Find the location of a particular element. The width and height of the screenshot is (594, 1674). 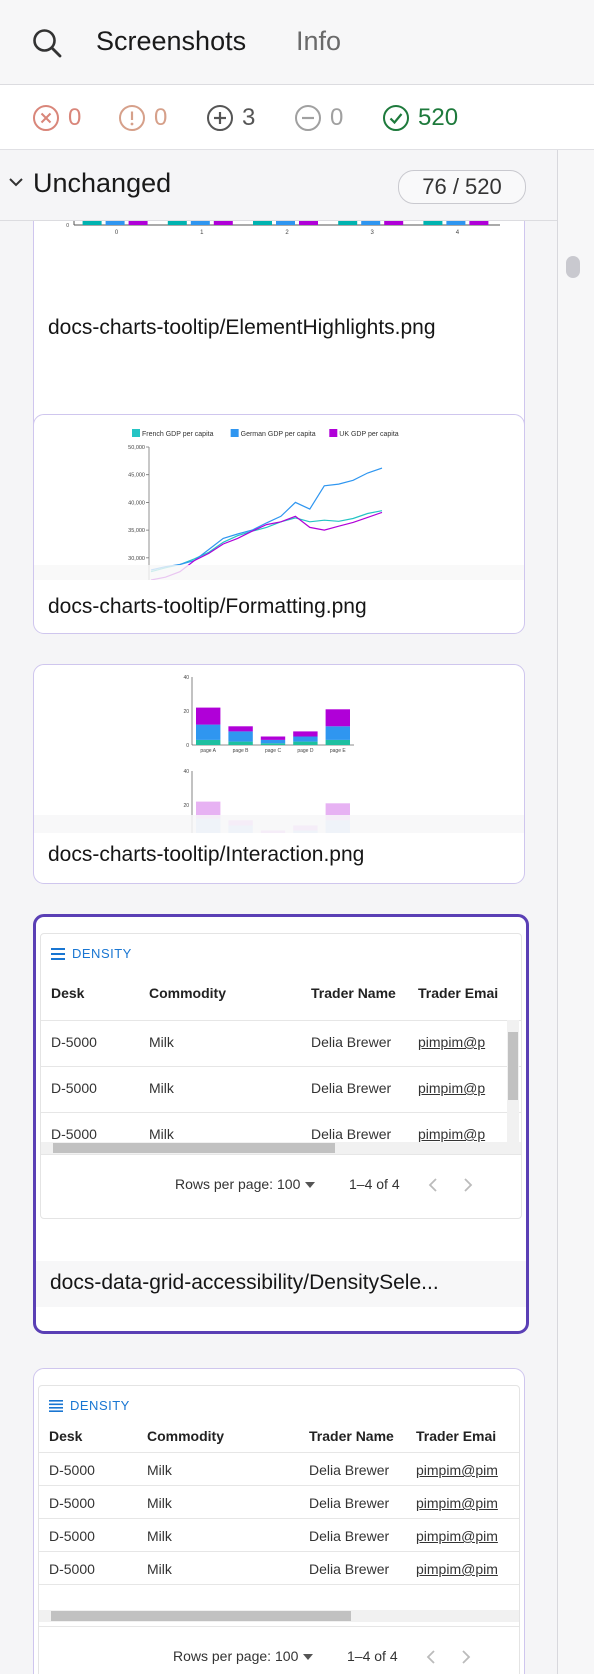

column-header: Trader Emai is located at coordinates (458, 993).